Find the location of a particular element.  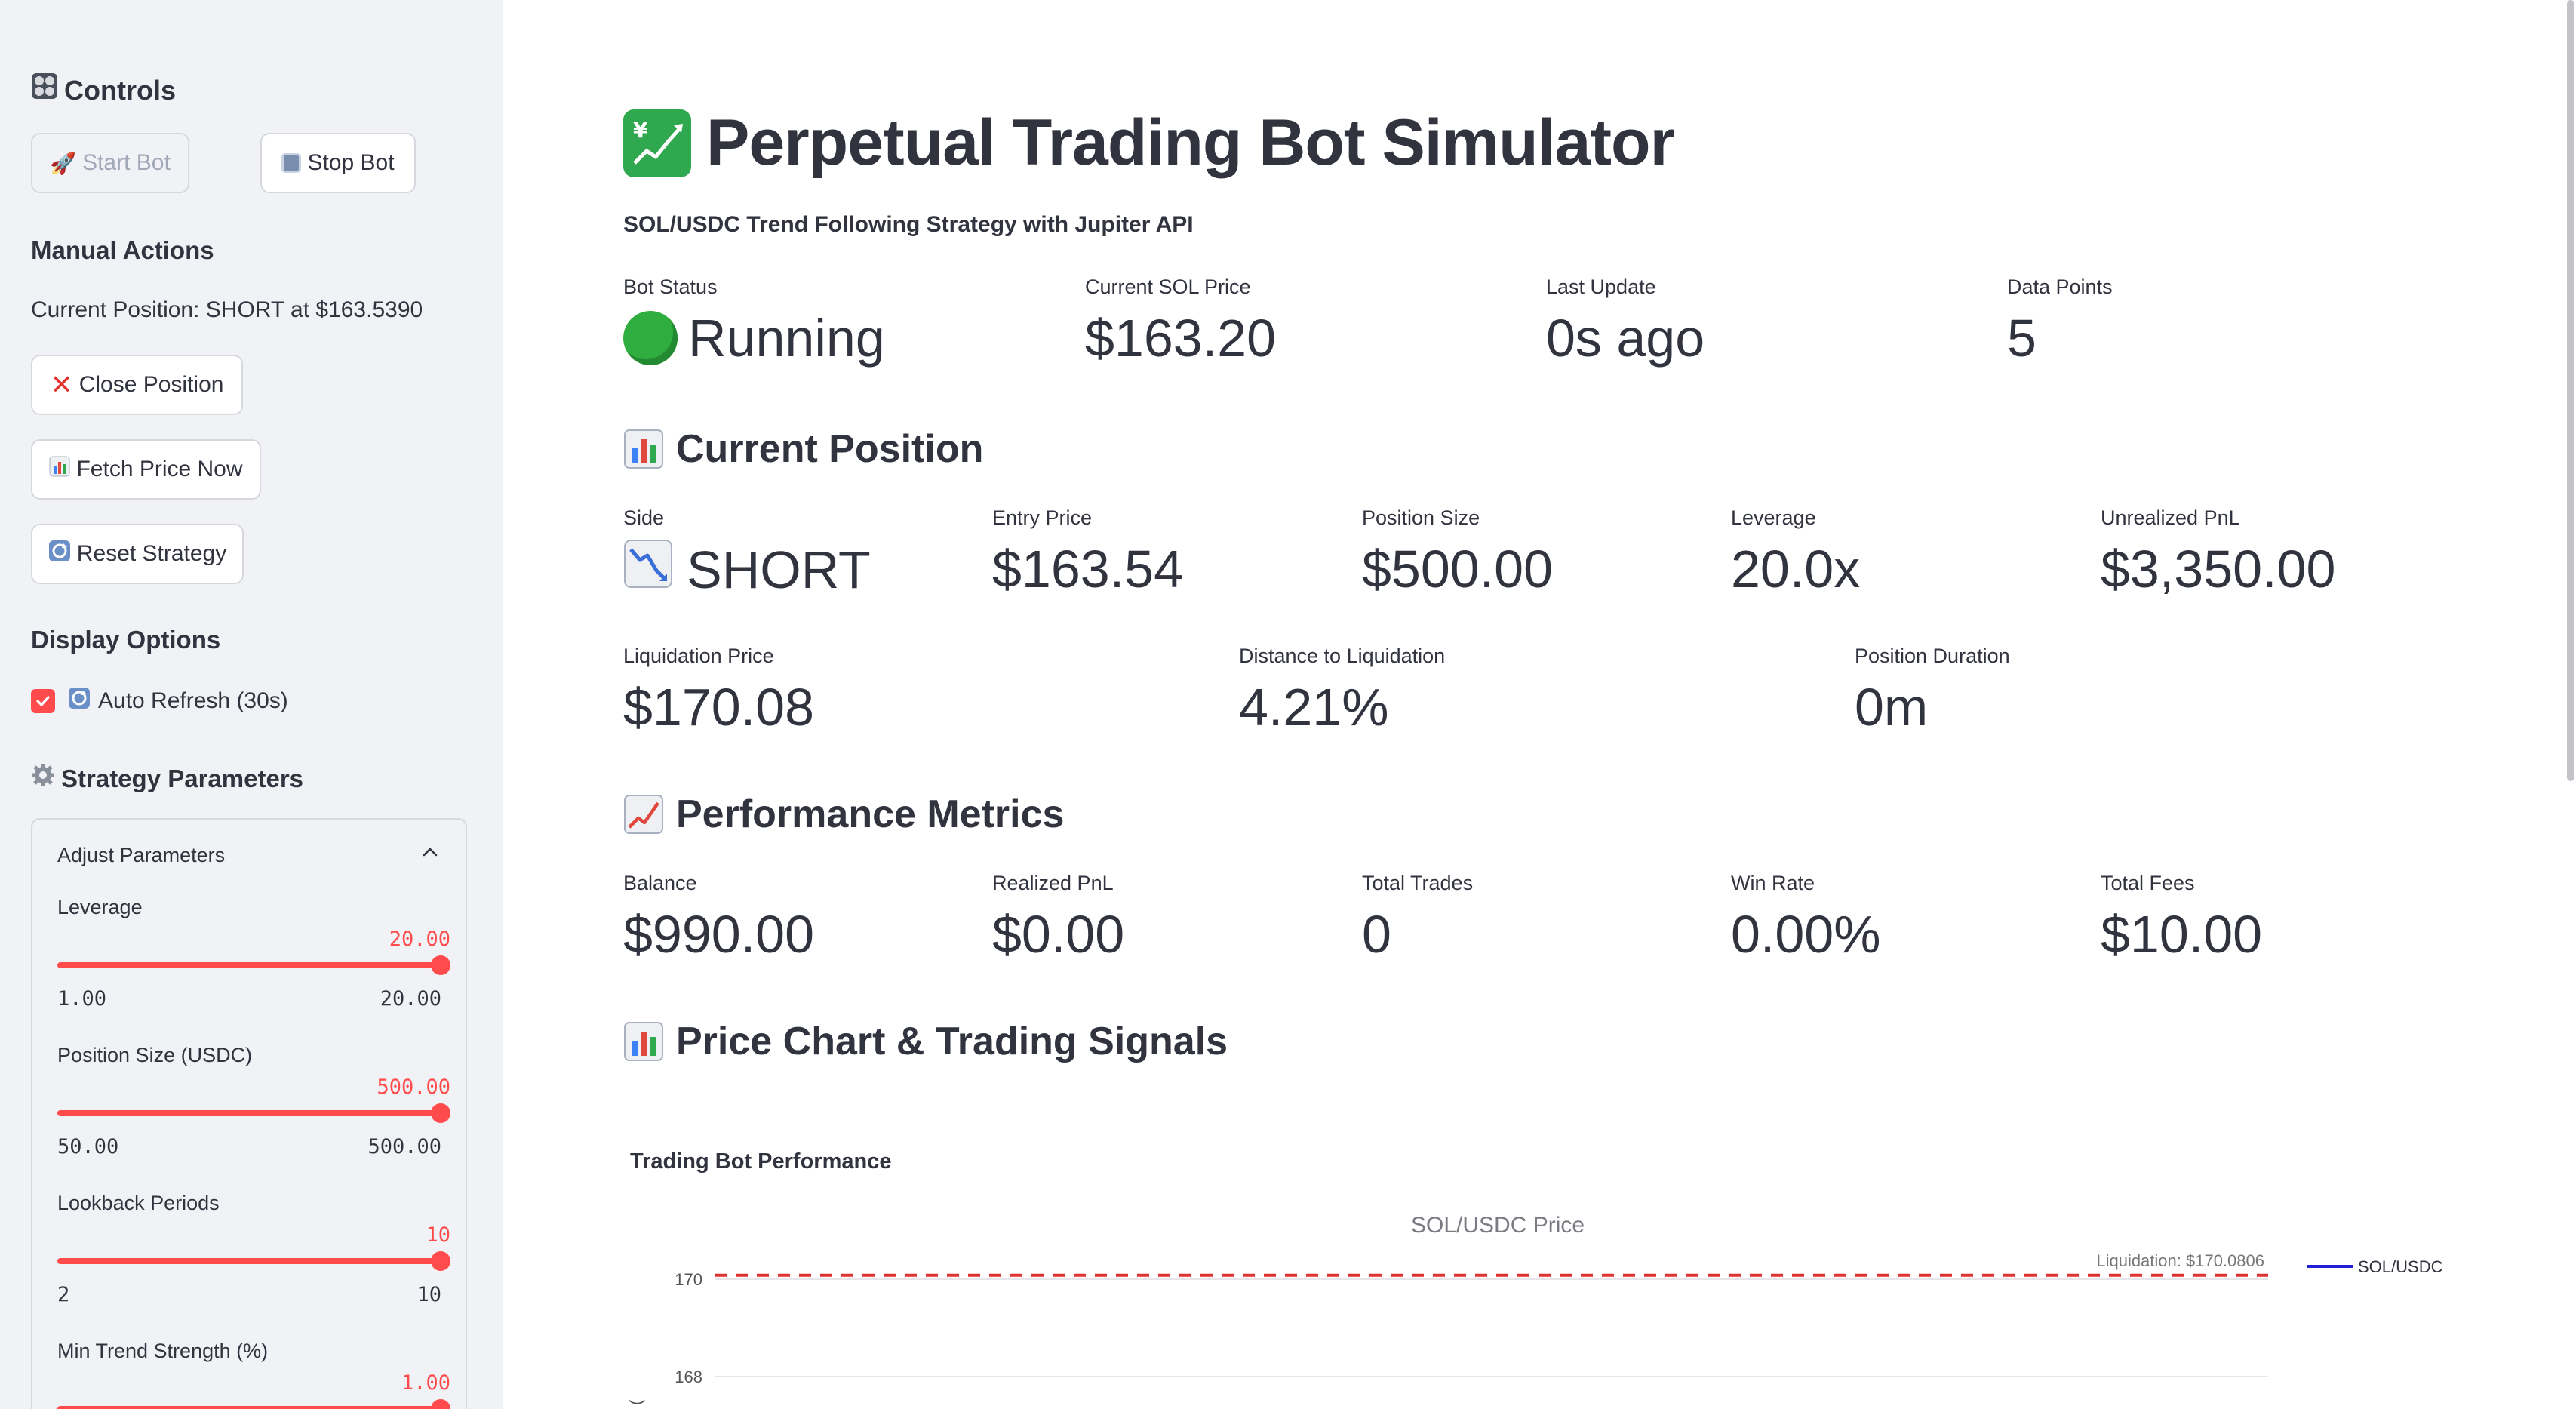

last-update-label: Last Update is located at coordinates (1601, 286).